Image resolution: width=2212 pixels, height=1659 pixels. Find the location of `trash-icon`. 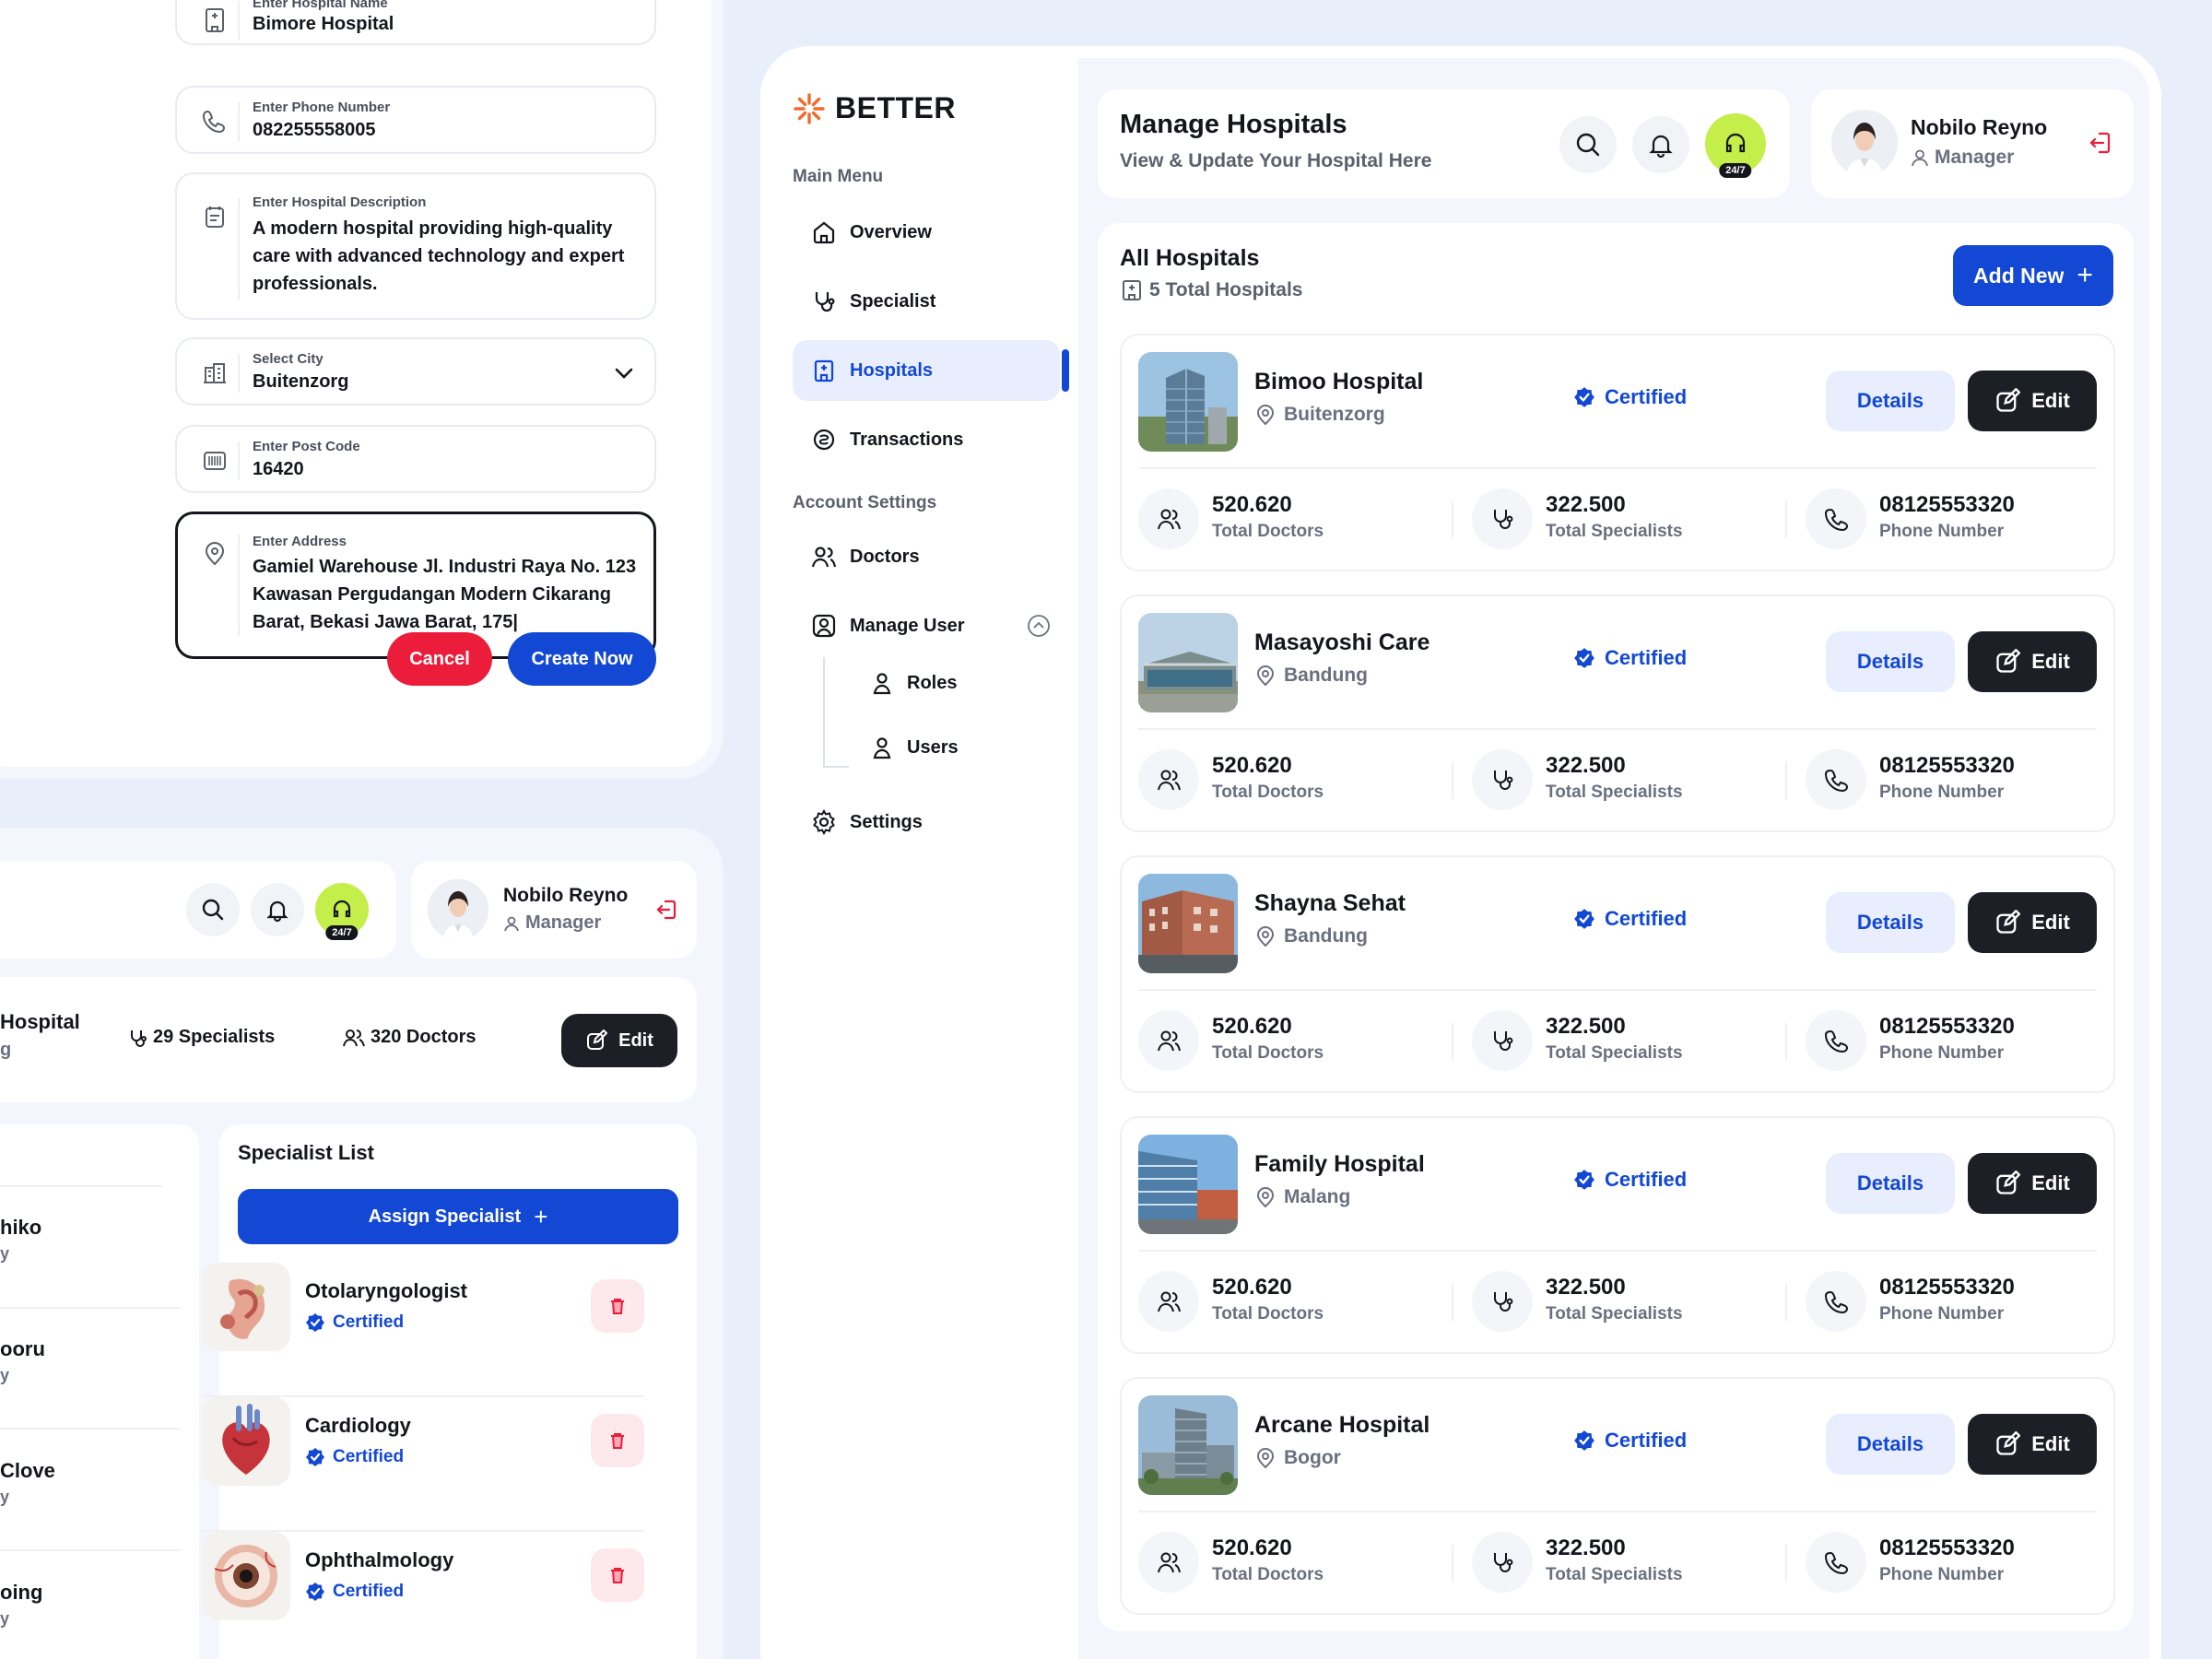

trash-icon is located at coordinates (617, 1441).